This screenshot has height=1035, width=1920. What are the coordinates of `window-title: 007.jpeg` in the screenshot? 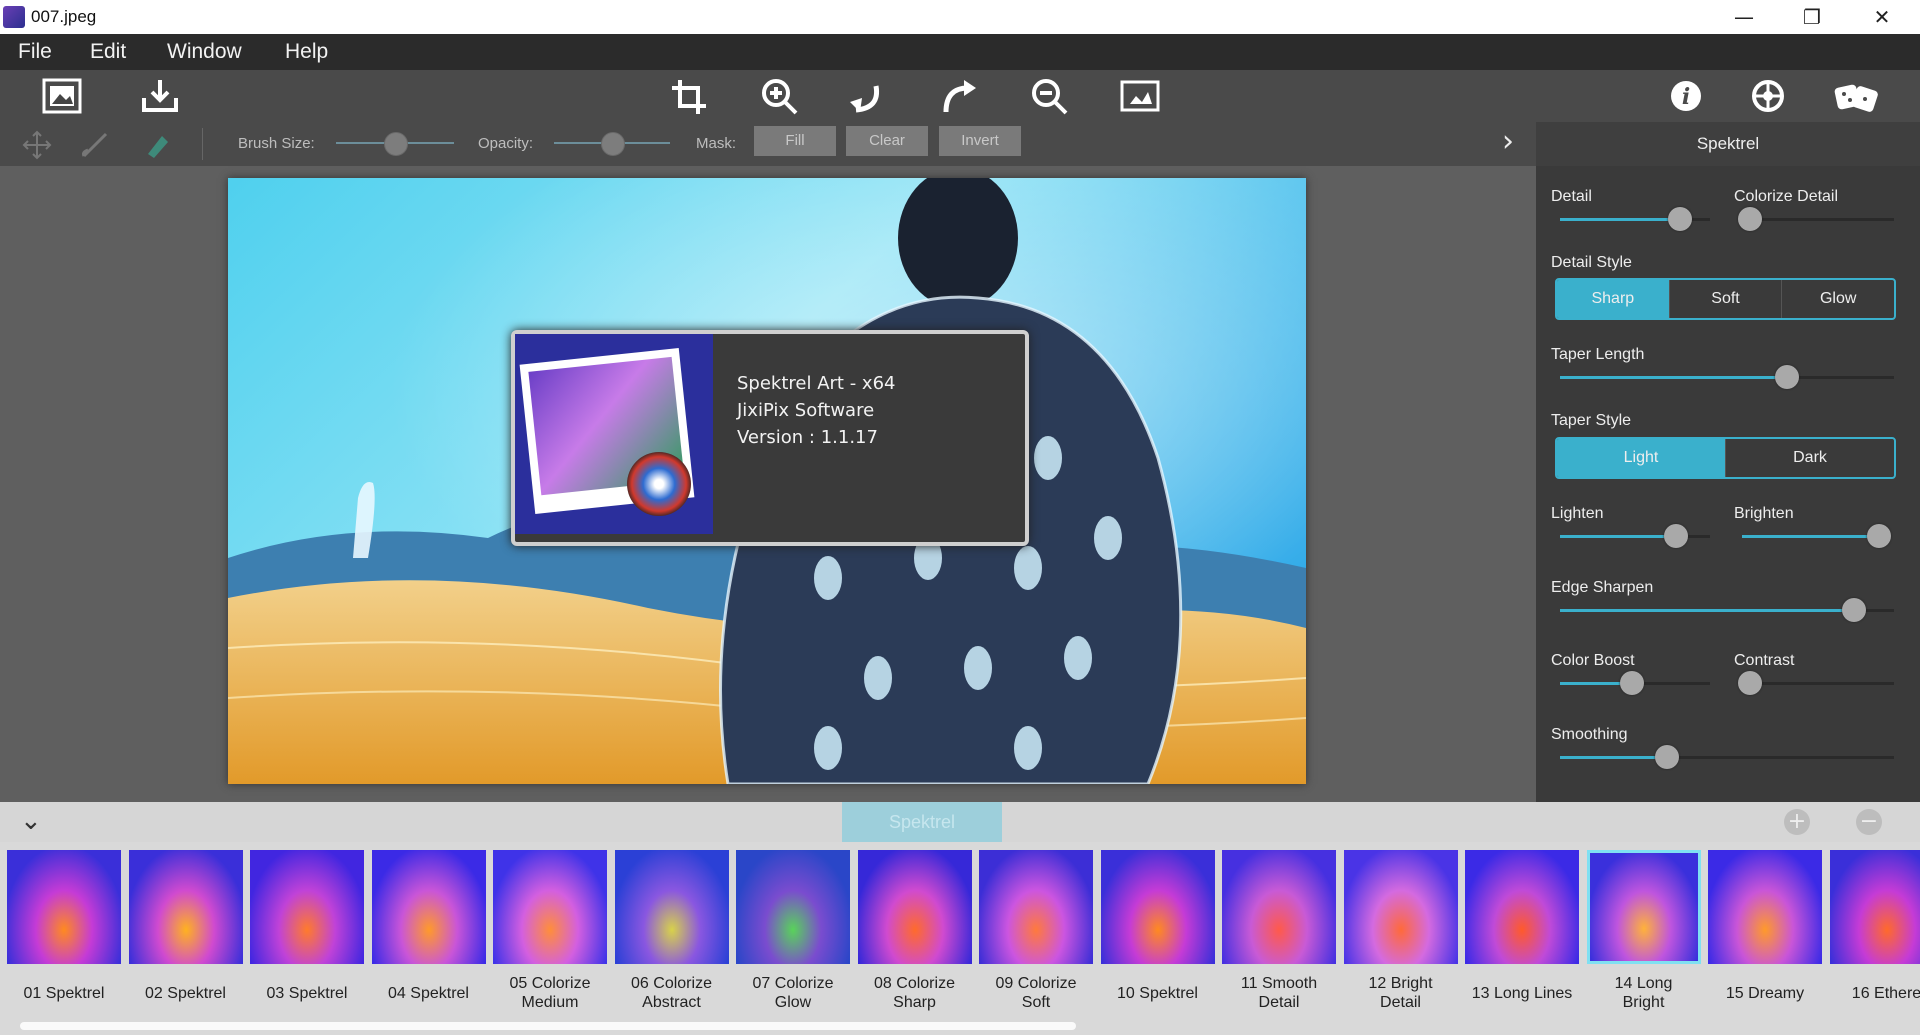 It's located at (64, 16).